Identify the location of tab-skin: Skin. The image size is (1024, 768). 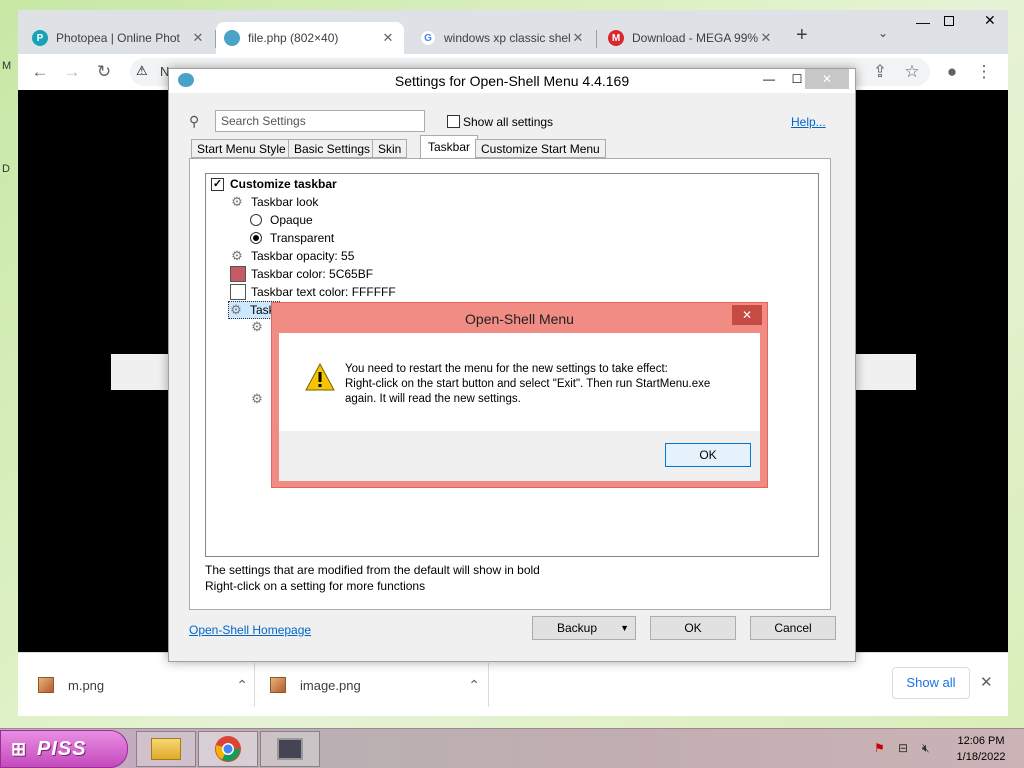
(390, 148).